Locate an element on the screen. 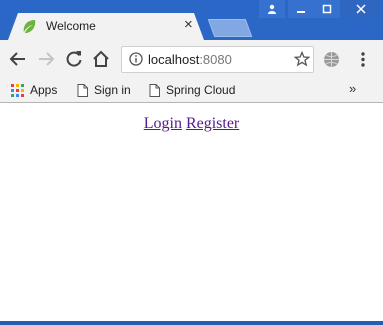 This screenshot has width=383, height=325. forward-arrow-icon is located at coordinates (46, 59).